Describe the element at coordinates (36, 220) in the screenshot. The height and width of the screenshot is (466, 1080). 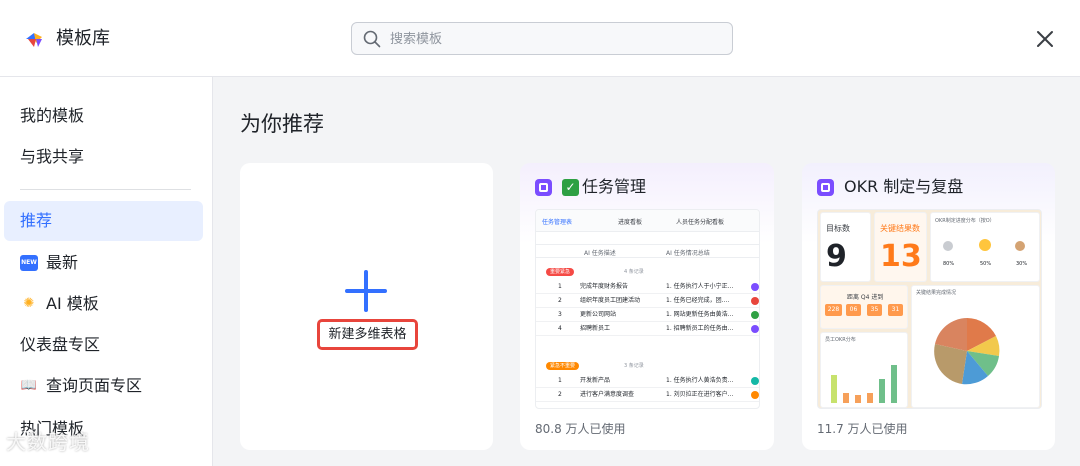
I see `sidebar-item-label: 推荐` at that location.